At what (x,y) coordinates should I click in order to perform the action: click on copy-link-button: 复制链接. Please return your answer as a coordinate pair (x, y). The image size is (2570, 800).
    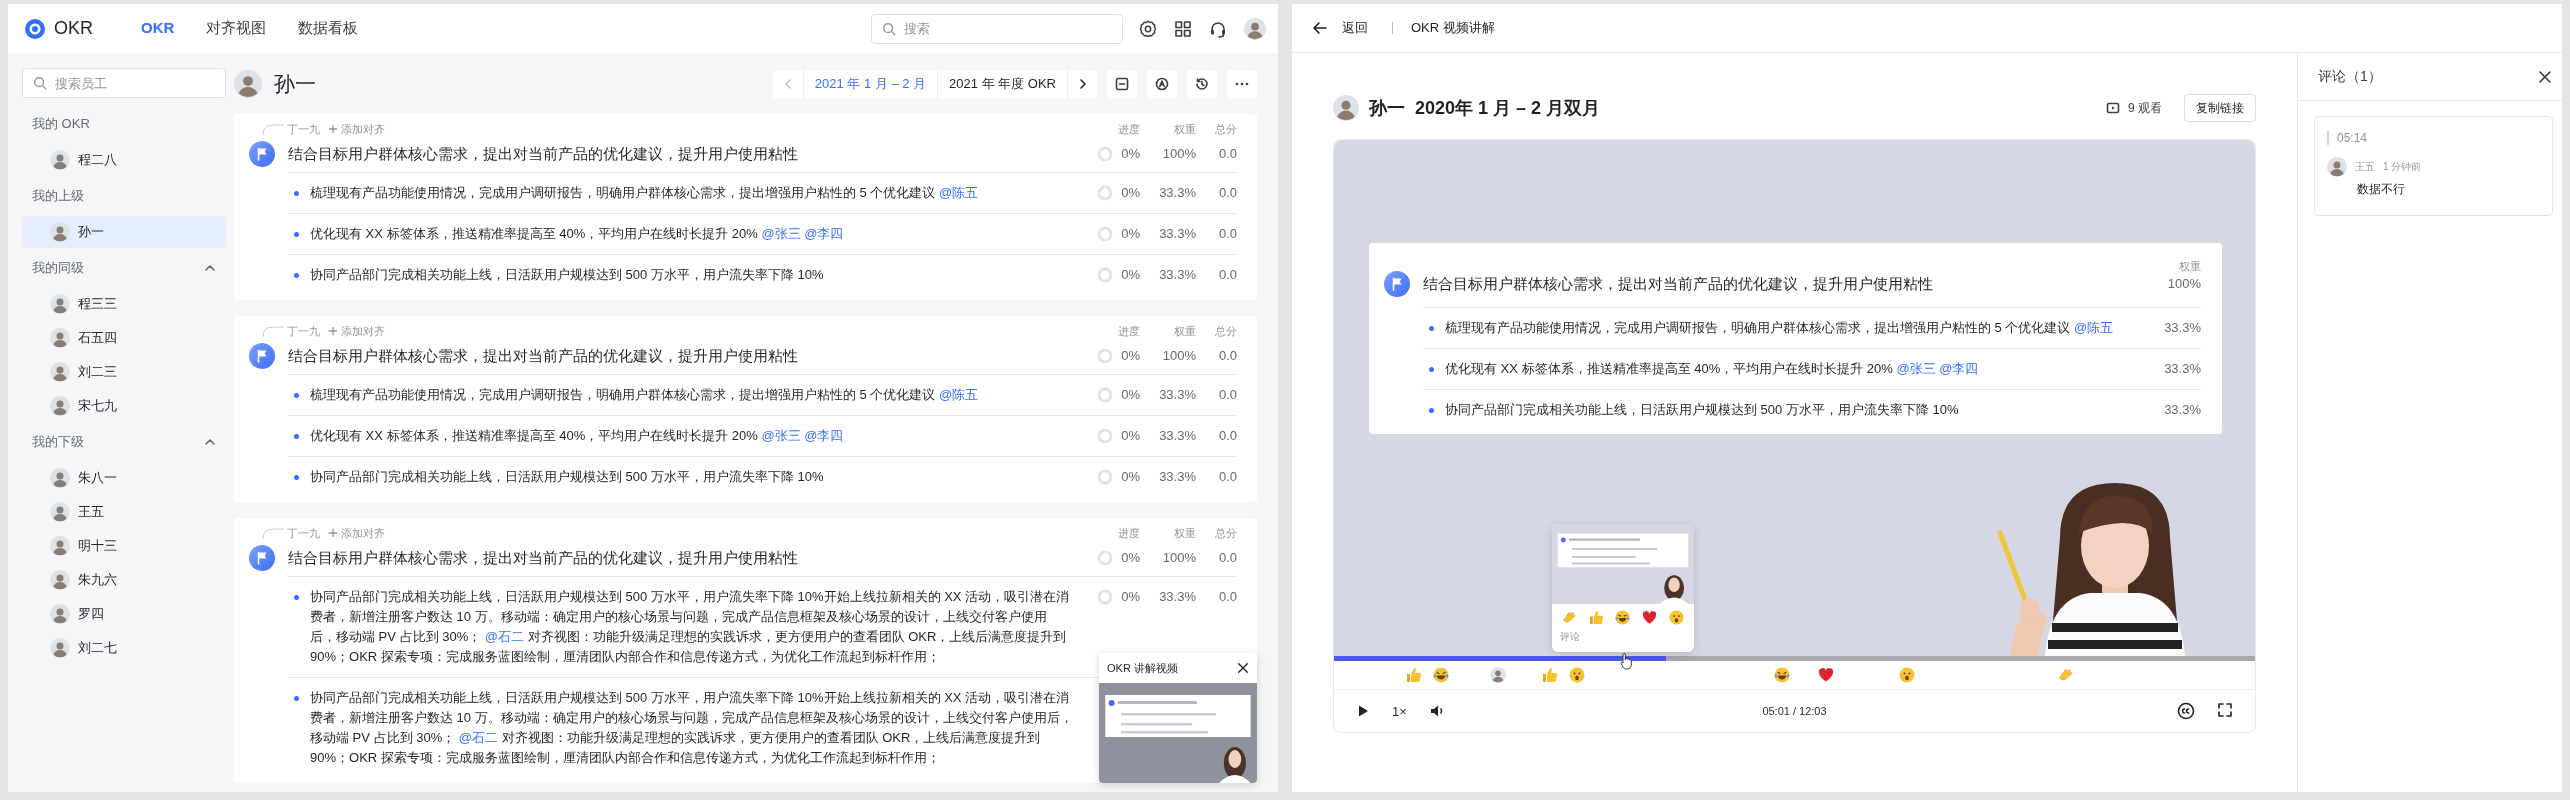
    Looking at the image, I should click on (2220, 108).